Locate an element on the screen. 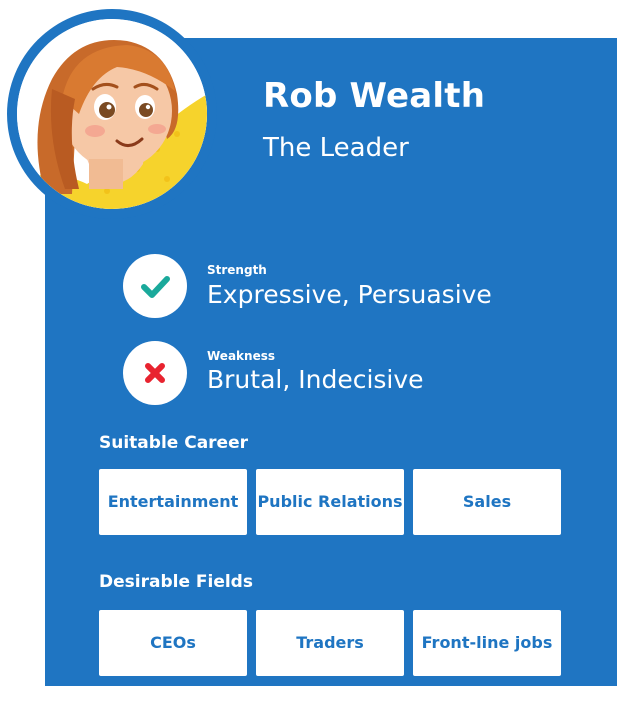  strength-value: Expressive, Persuasive is located at coordinates (349, 294).